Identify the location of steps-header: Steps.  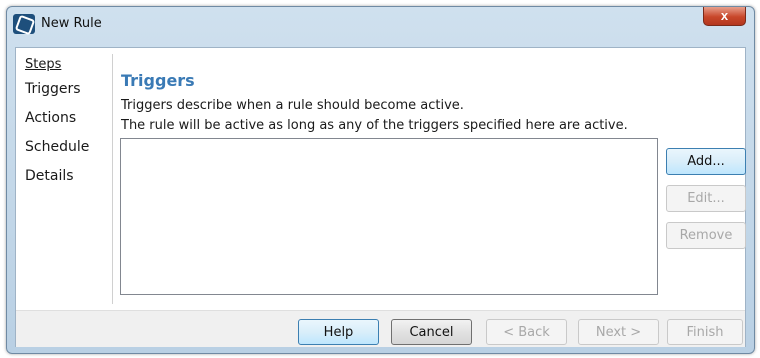
(43, 64).